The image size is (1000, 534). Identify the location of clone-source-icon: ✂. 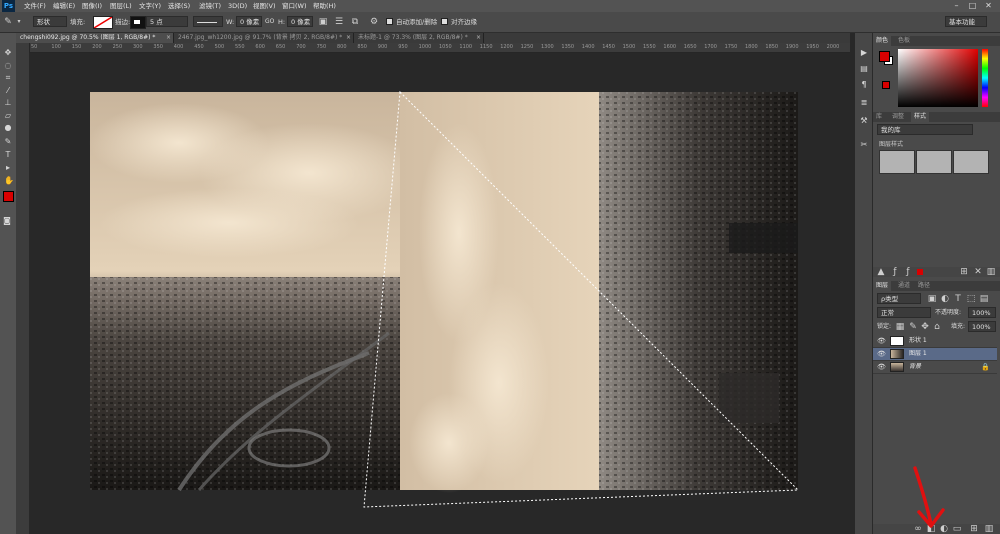
(864, 145).